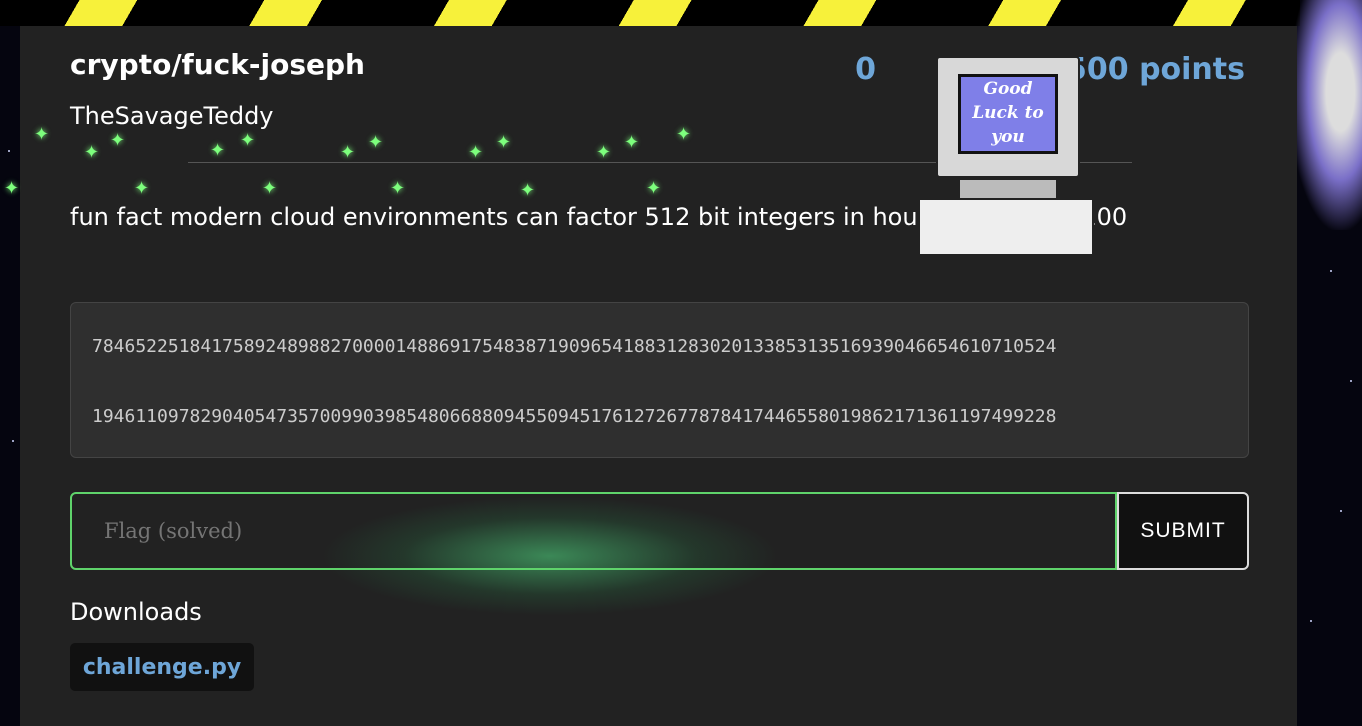 Image resolution: width=1362 pixels, height=726 pixels. Describe the element at coordinates (136, 612) in the screenshot. I see `downloads-heading: Downloads` at that location.